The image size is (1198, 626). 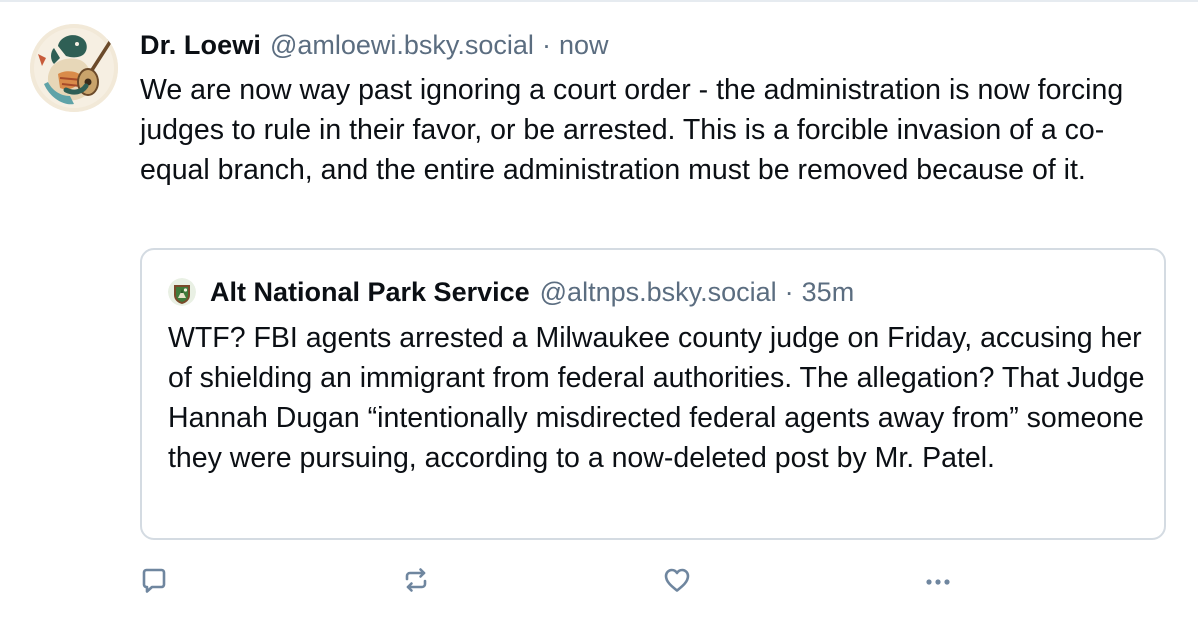 I want to click on heart-icon, so click(x=677, y=580).